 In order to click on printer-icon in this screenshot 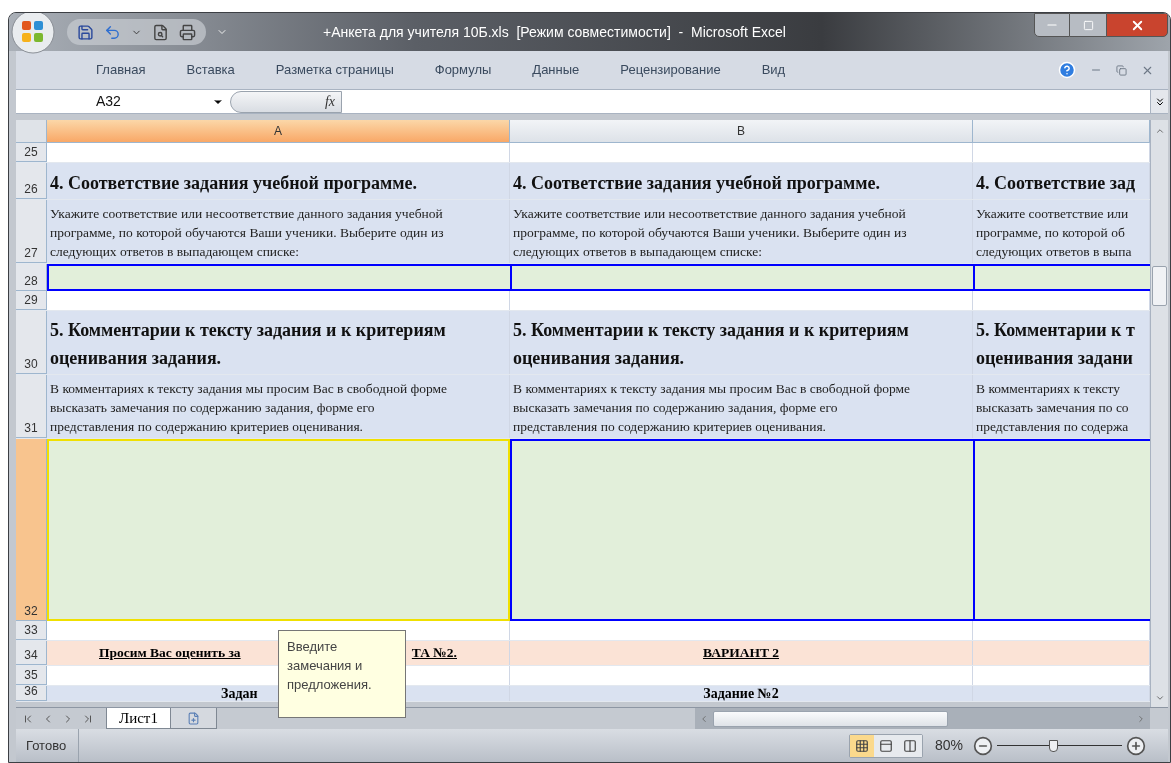, I will do `click(187, 32)`.